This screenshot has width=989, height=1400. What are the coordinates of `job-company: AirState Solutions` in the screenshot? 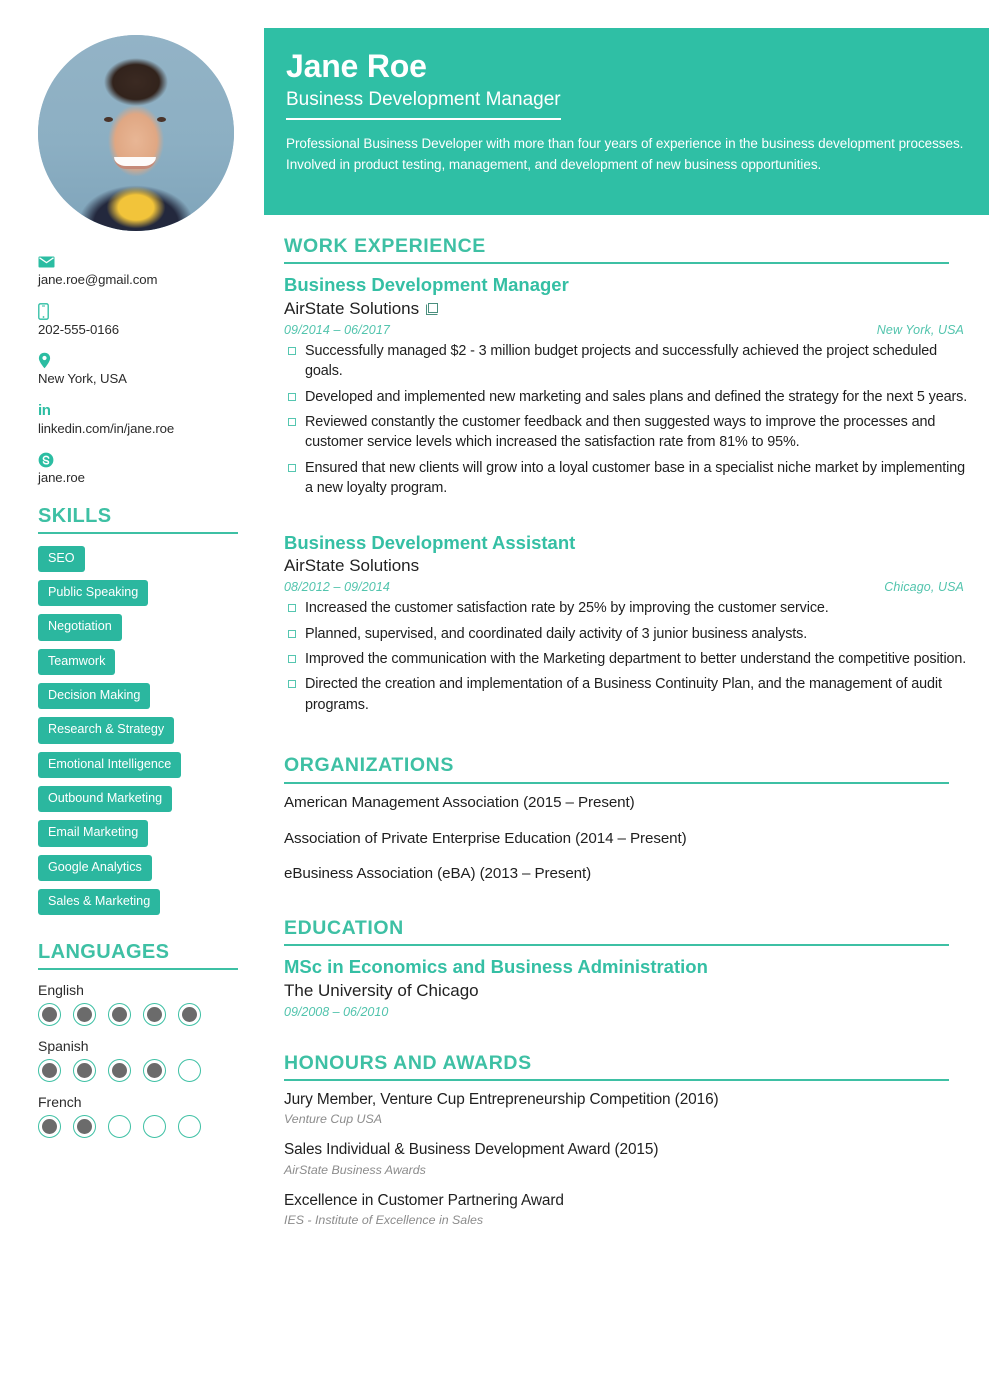 It's located at (627, 309).